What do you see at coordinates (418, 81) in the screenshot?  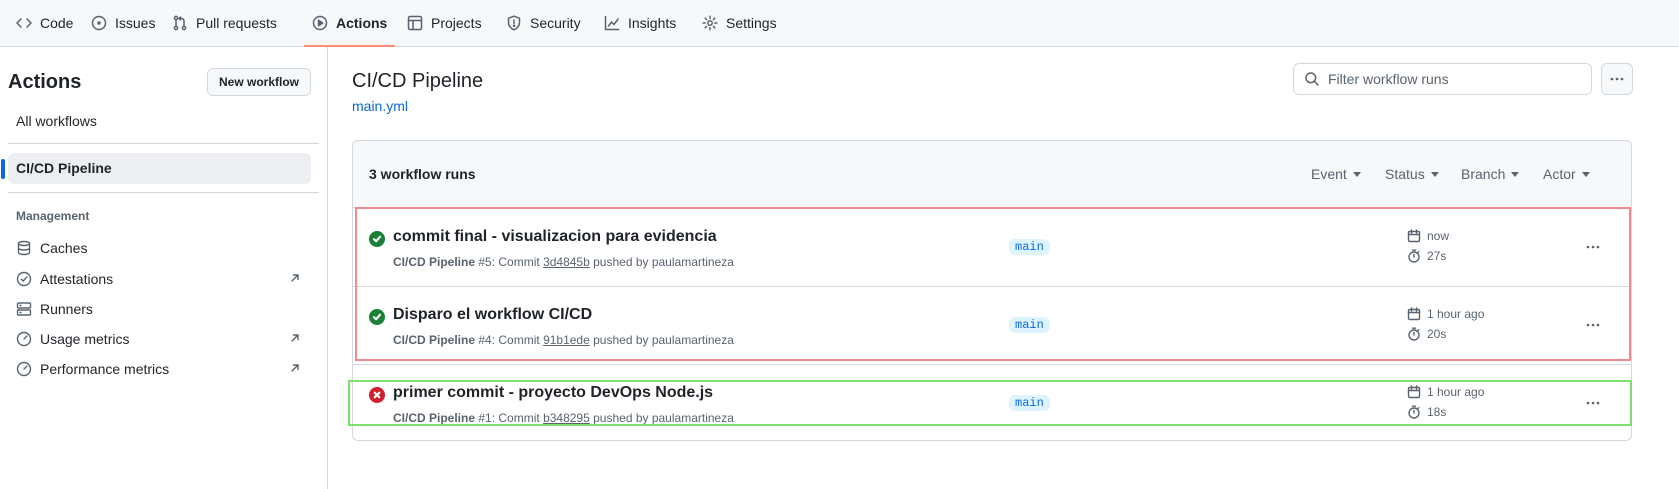 I see `workflow-title: CI/CD Pipeline` at bounding box center [418, 81].